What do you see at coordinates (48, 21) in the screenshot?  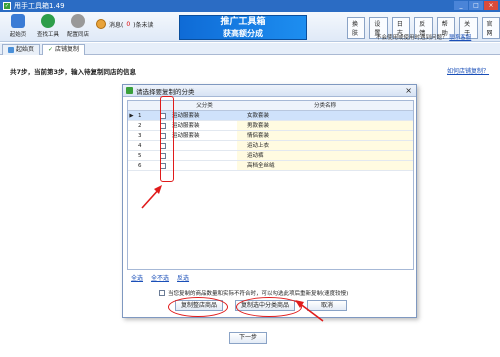 I see `search-icon` at bounding box center [48, 21].